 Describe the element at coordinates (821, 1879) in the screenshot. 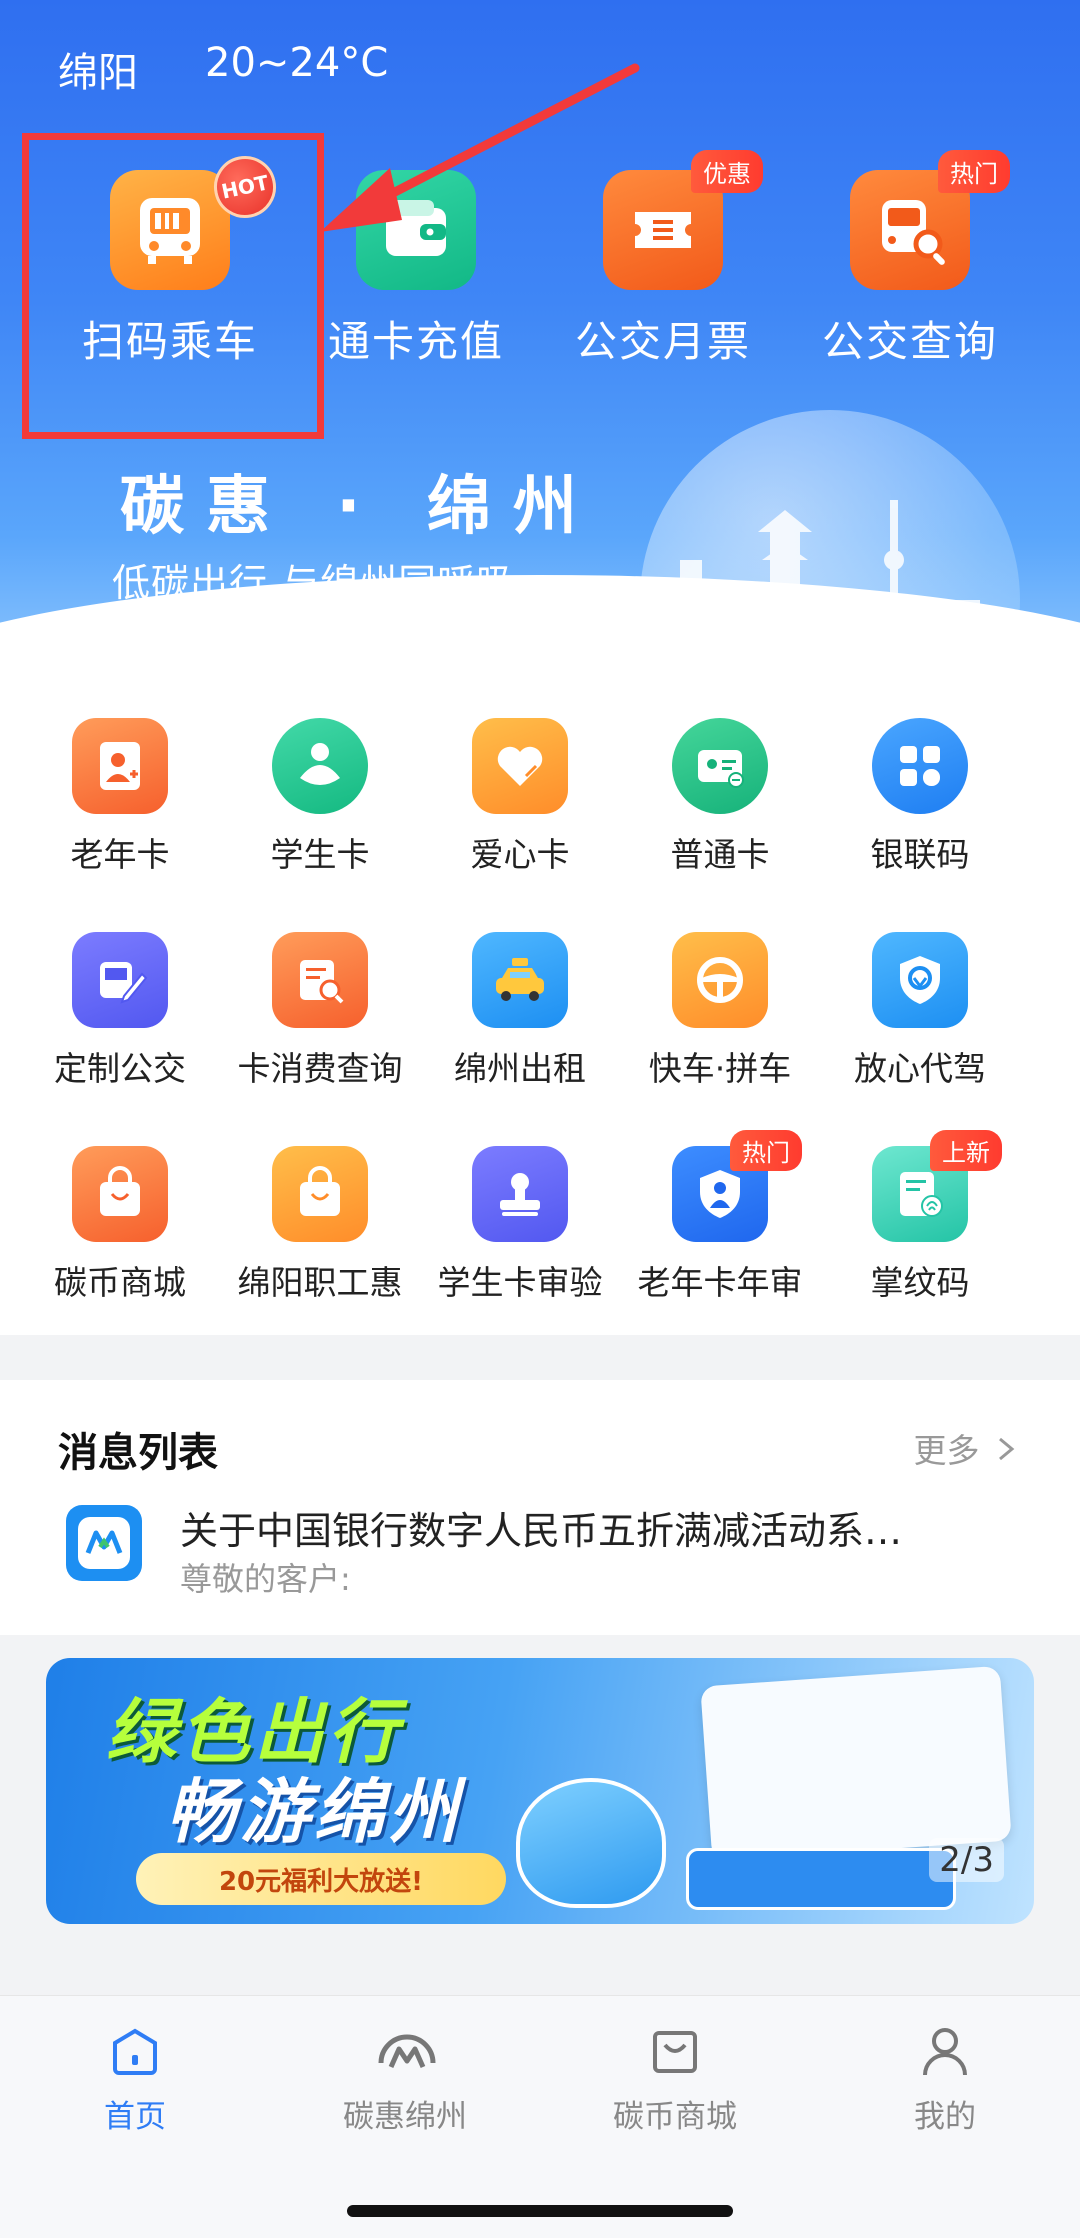

I see `bus-image` at that location.